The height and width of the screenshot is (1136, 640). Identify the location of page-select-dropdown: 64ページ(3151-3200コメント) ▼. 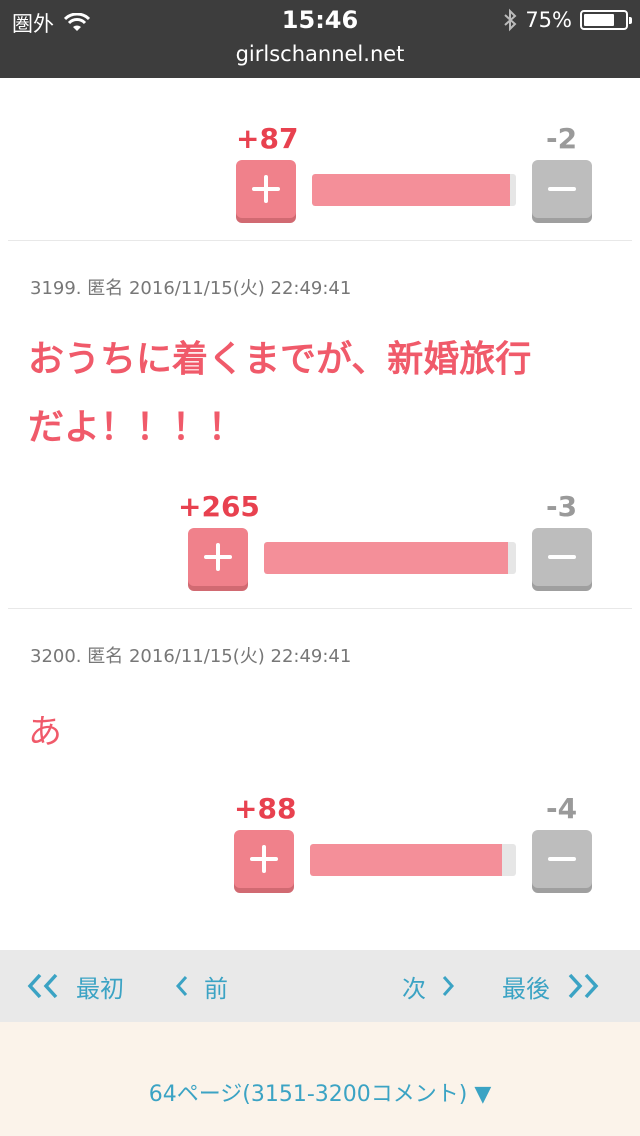
(320, 1092).